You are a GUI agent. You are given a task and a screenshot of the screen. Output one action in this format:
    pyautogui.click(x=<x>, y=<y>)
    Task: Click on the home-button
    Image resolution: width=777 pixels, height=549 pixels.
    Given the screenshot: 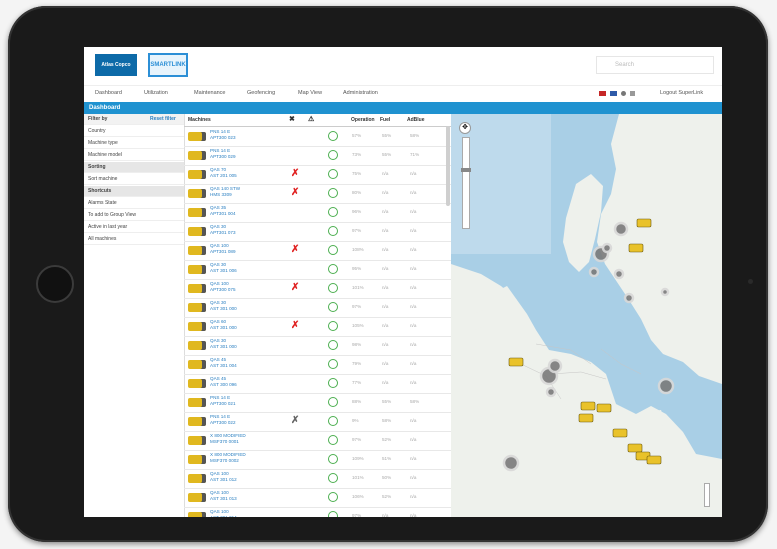 What is the action you would take?
    pyautogui.click(x=55, y=284)
    